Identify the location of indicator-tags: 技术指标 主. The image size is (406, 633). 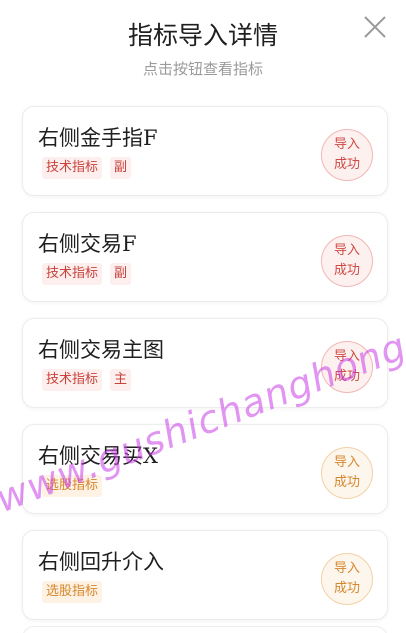
(87, 380).